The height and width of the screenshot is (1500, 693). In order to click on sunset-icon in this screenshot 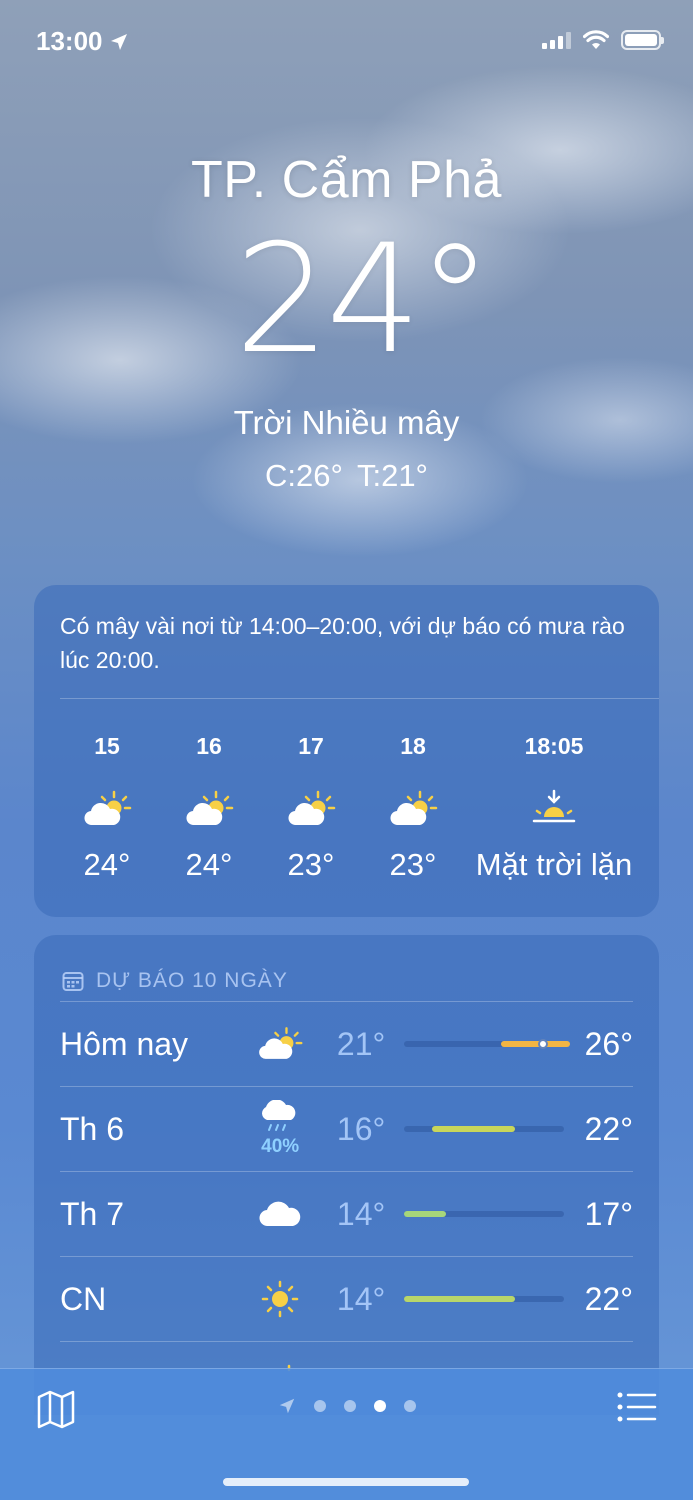, I will do `click(554, 806)`.